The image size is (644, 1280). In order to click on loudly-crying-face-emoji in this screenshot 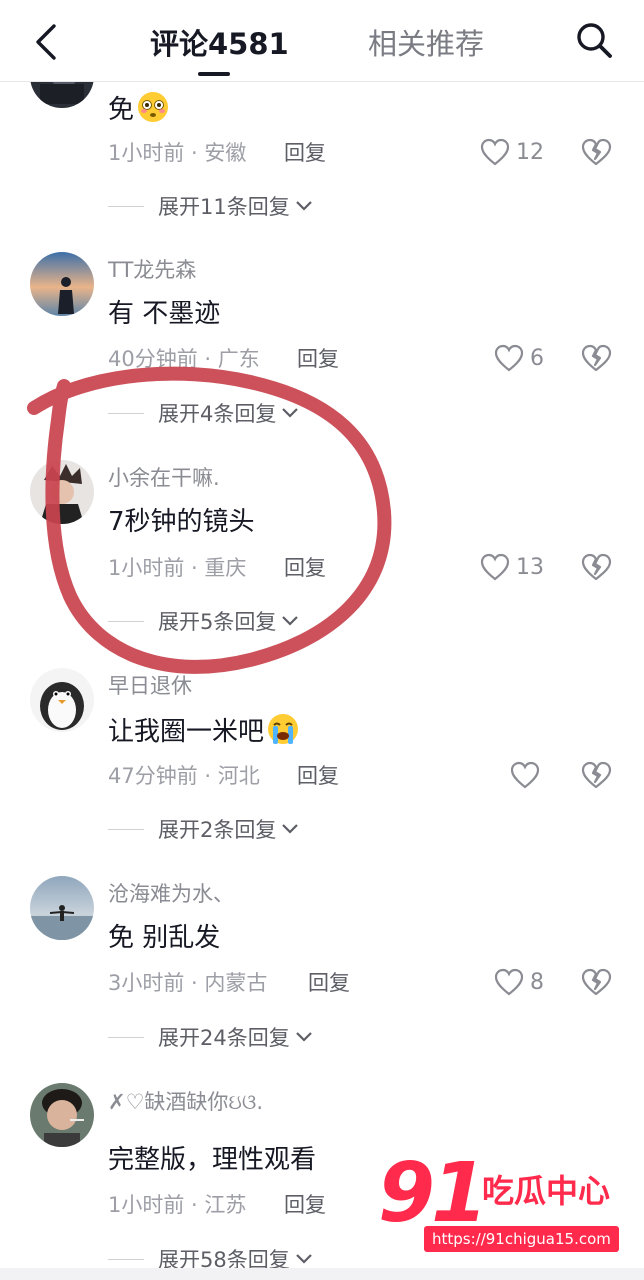, I will do `click(283, 729)`.